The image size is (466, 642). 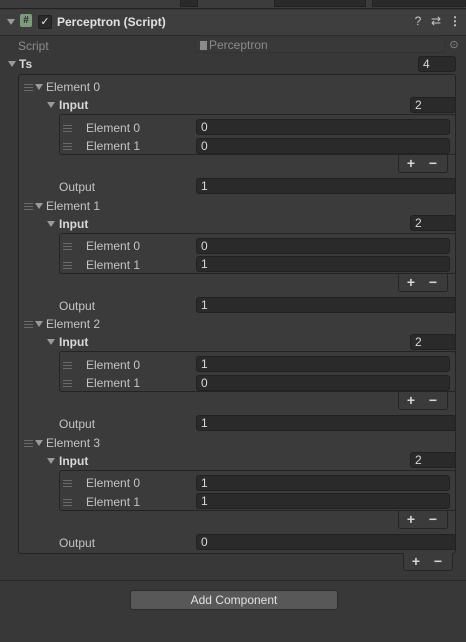 What do you see at coordinates (73, 206) in the screenshot?
I see `ts-element-label: Element 1` at bounding box center [73, 206].